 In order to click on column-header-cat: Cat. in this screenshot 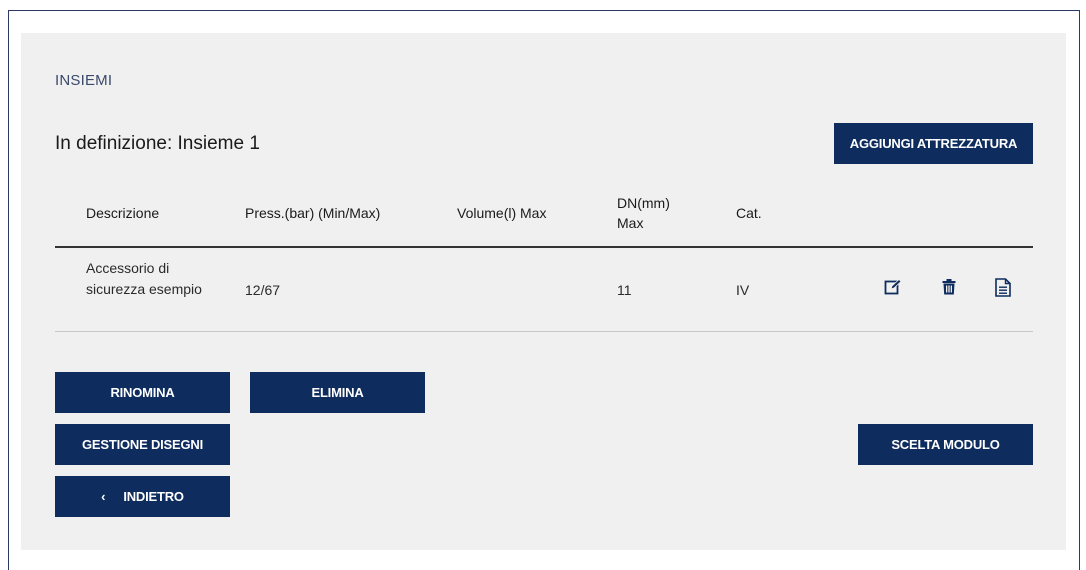, I will do `click(749, 213)`.